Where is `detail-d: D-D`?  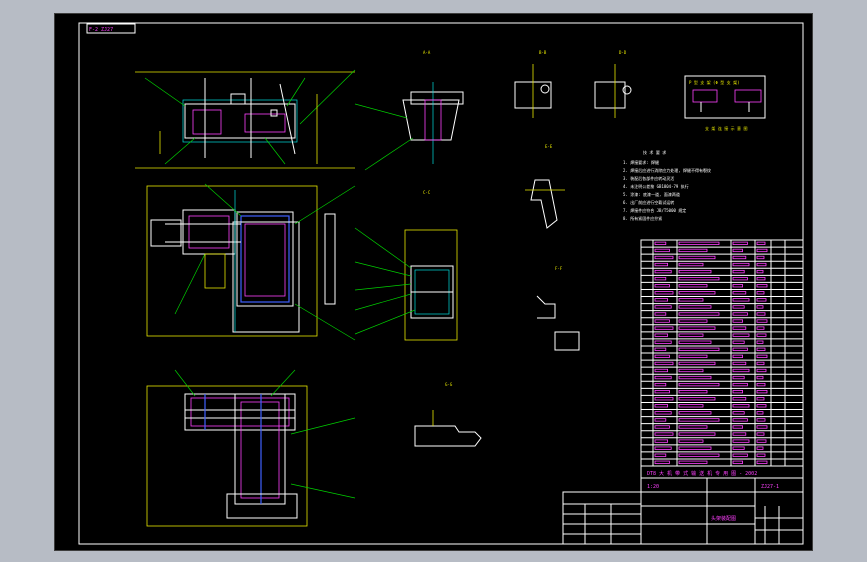
detail-d: D-D is located at coordinates (613, 84).